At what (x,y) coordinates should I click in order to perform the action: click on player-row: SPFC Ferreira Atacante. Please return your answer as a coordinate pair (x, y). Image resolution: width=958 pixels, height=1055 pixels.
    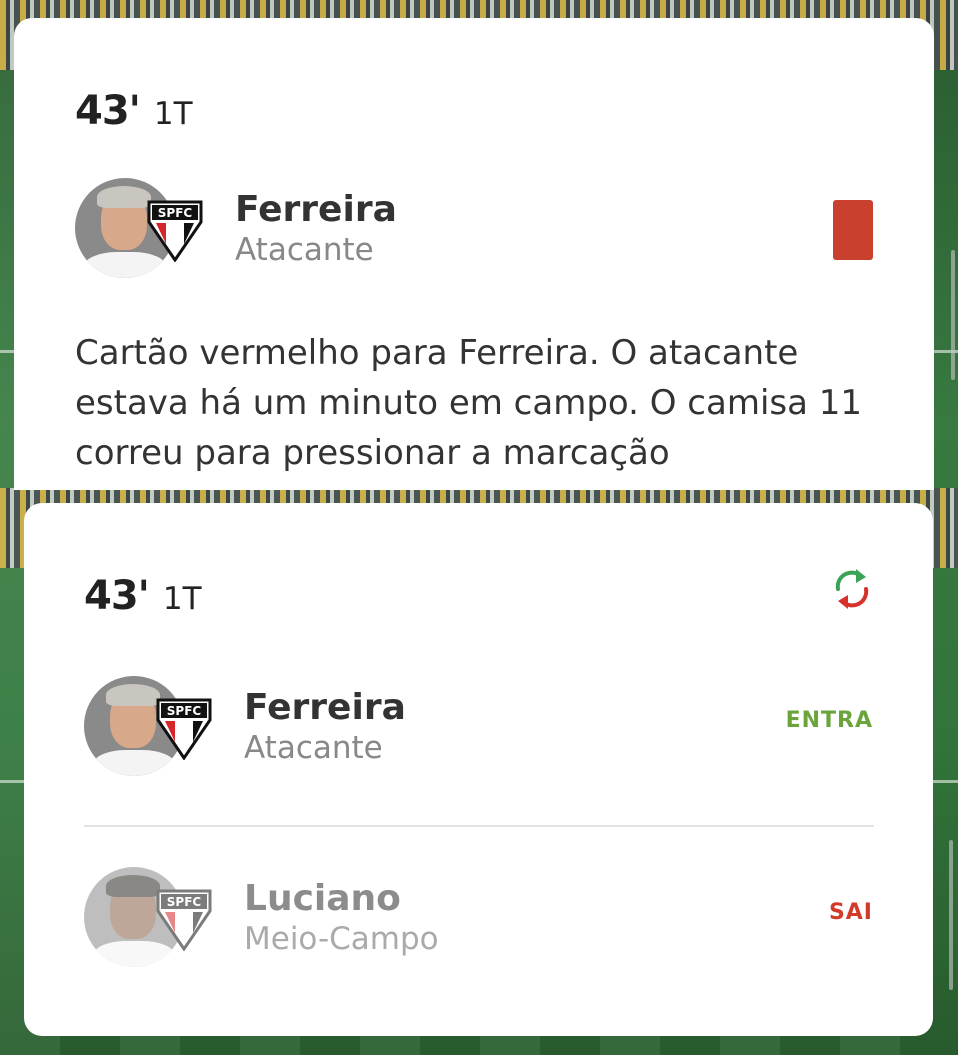
    Looking at the image, I should click on (236, 228).